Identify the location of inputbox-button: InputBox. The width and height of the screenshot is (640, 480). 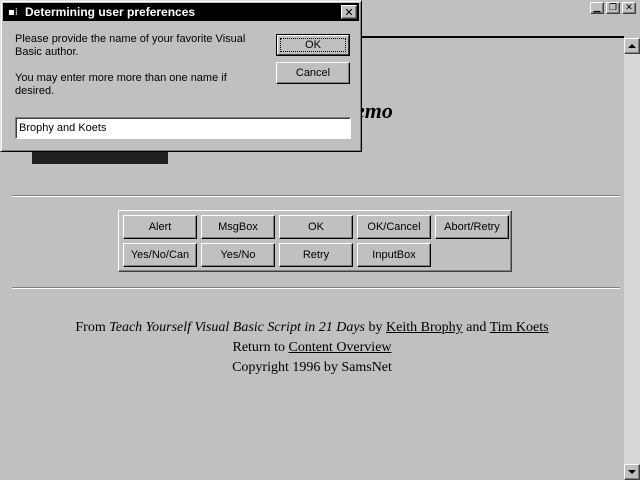
(394, 255).